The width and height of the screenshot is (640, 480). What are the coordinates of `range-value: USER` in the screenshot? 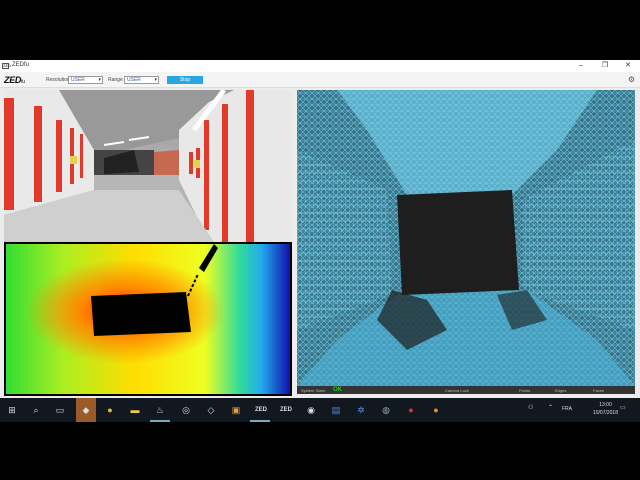 It's located at (134, 80).